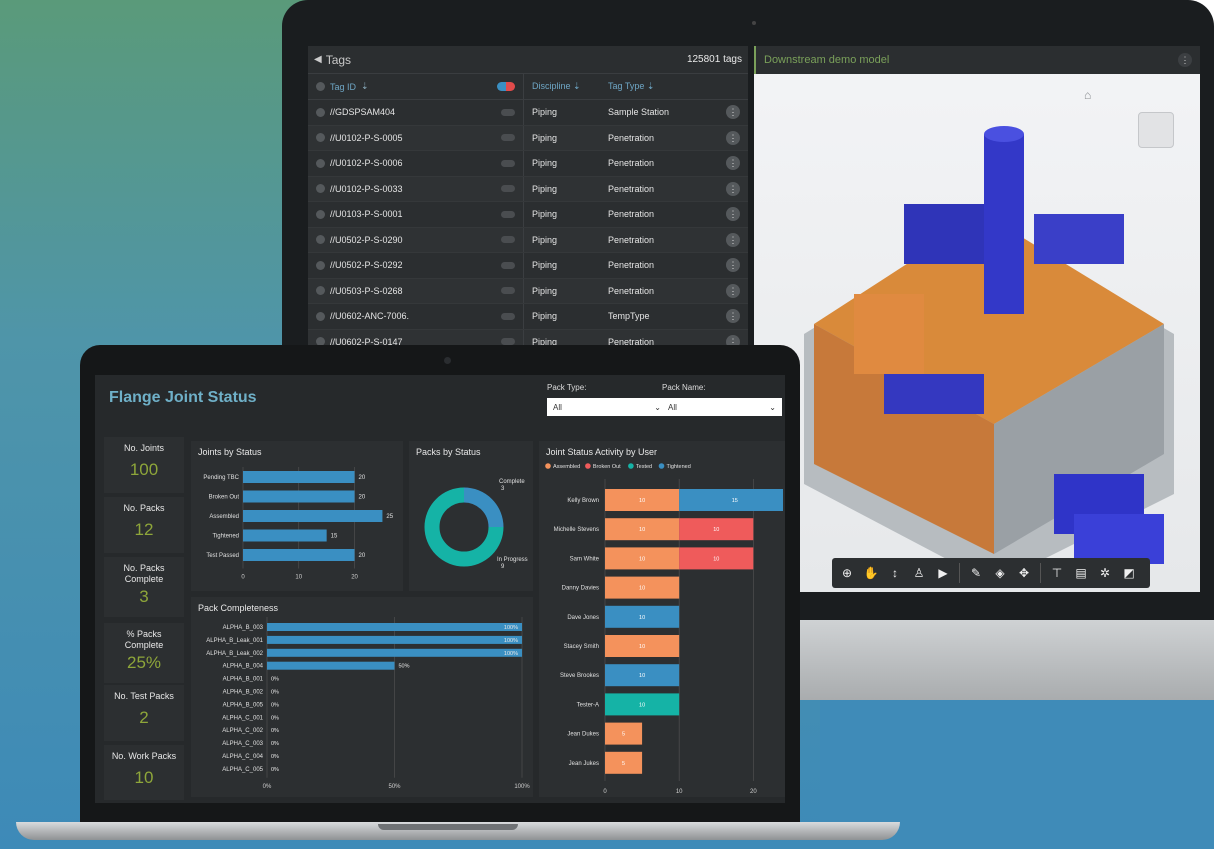  Describe the element at coordinates (607, 467) in the screenshot. I see `legend-item: Broken Out` at that location.